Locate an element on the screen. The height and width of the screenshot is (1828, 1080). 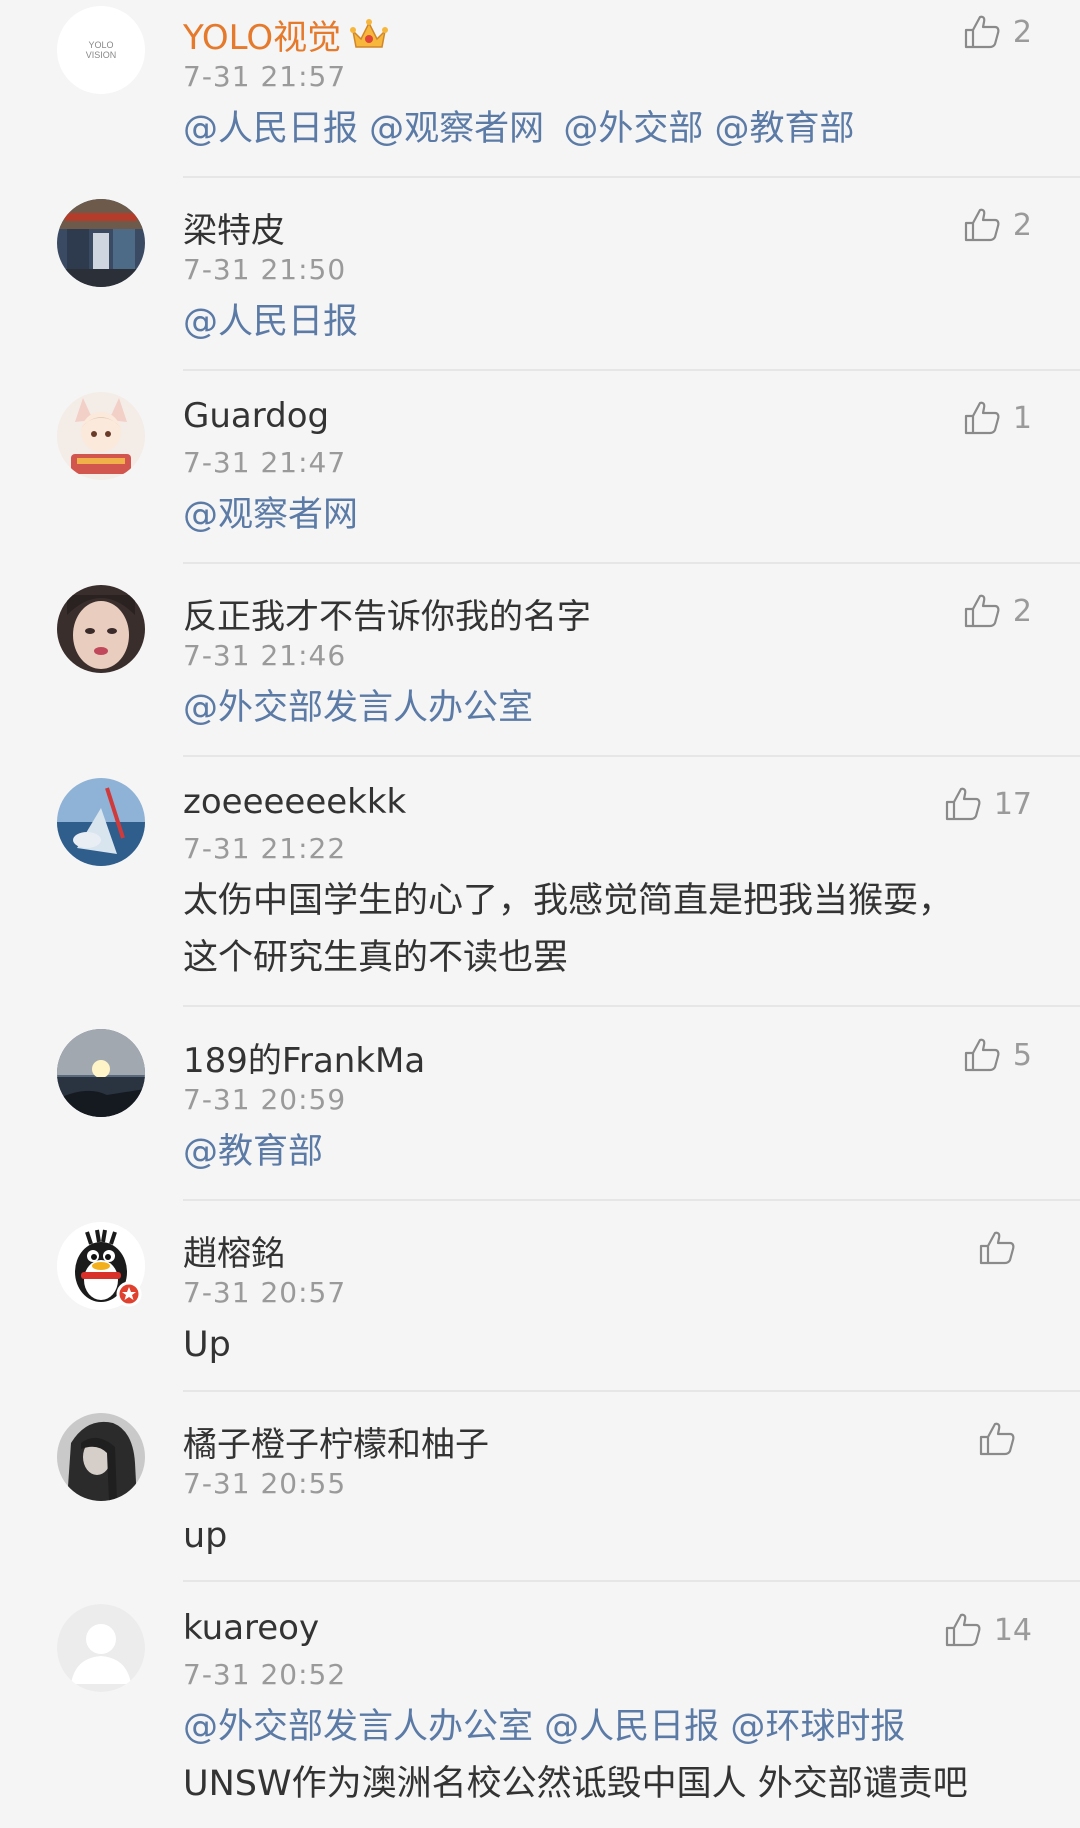
comment-item: 189的FrankMa 7-31 20:59 @教育部 5 is located at coordinates (540, 1112).